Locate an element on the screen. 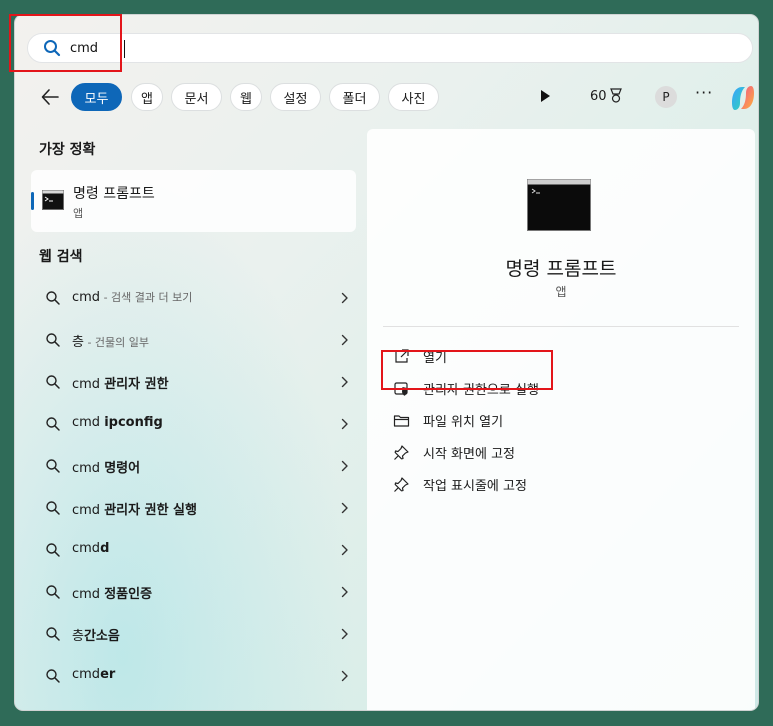  query-description: - 검색 결과 더 보기 is located at coordinates (146, 297).